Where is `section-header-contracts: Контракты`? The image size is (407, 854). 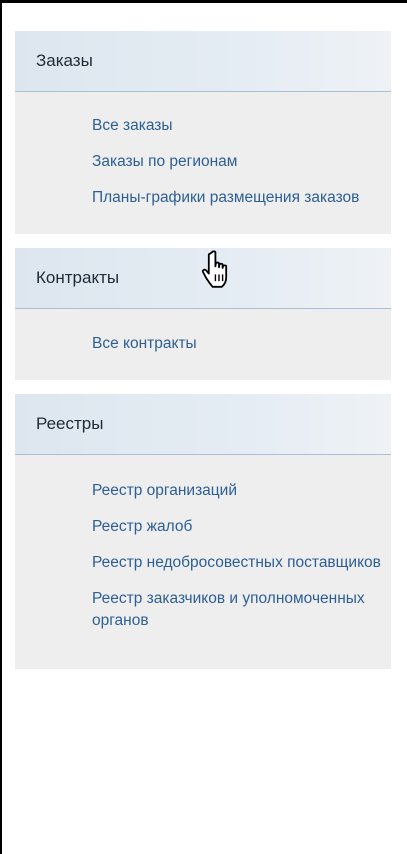 section-header-contracts: Контракты is located at coordinates (203, 278).